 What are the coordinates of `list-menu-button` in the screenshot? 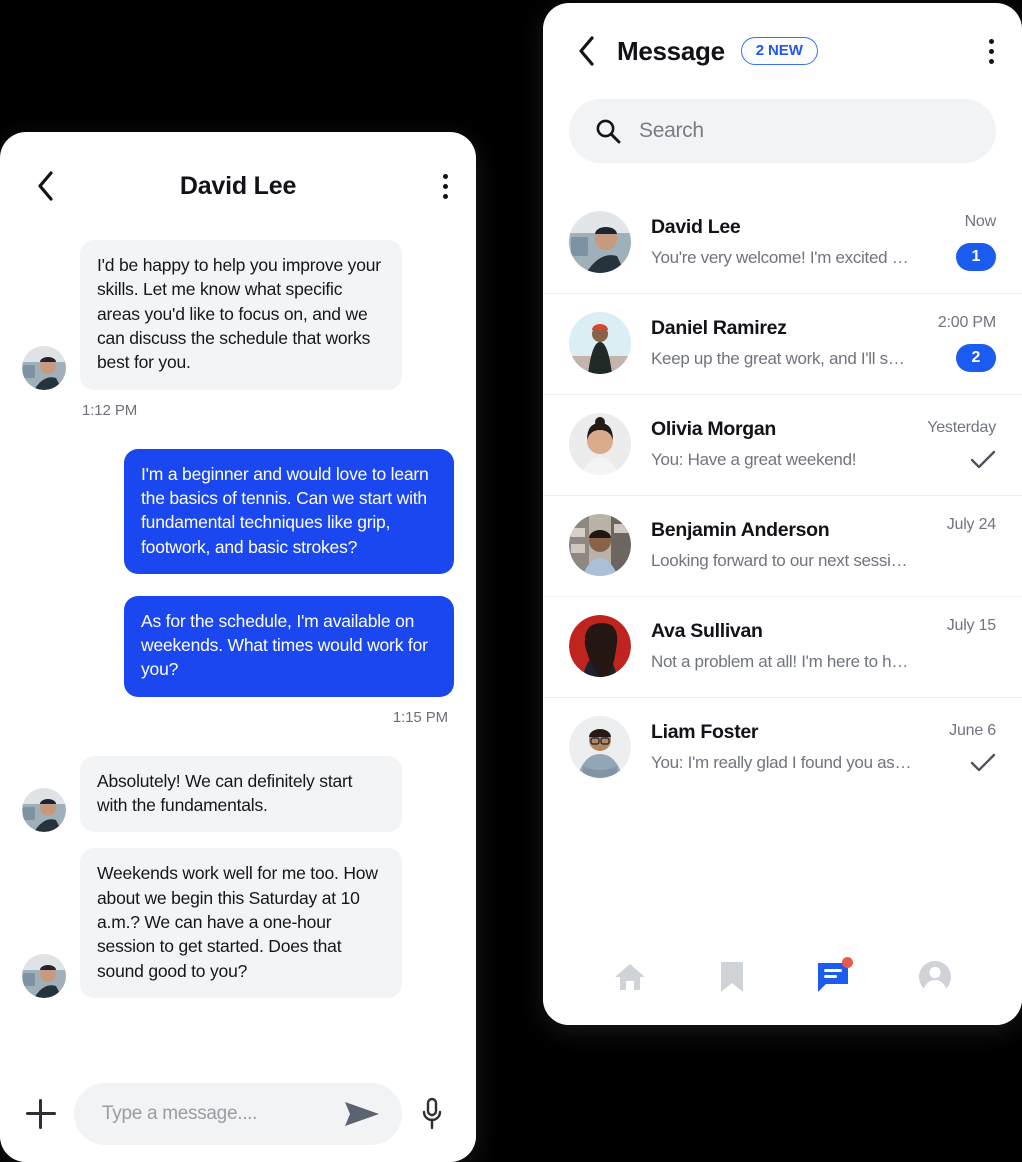 It's located at (991, 51).